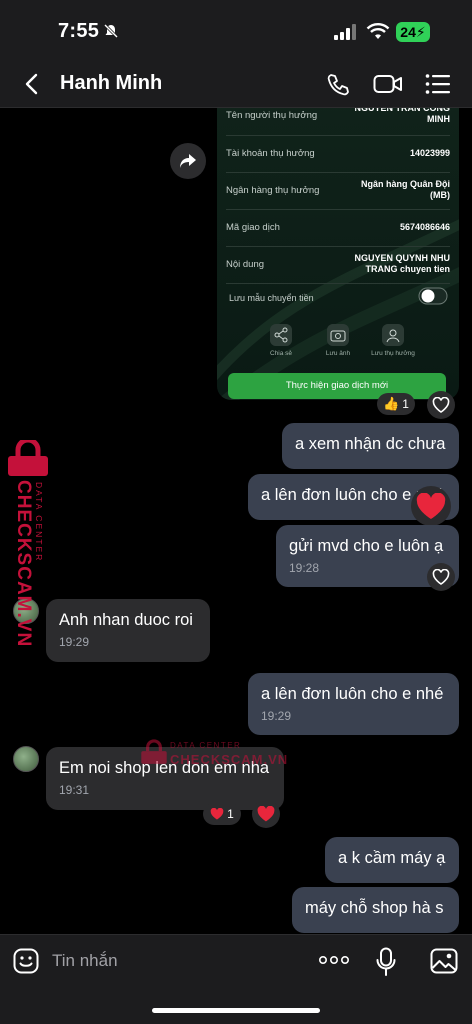  What do you see at coordinates (338, 335) in the screenshot?
I see `camera-icon` at bounding box center [338, 335].